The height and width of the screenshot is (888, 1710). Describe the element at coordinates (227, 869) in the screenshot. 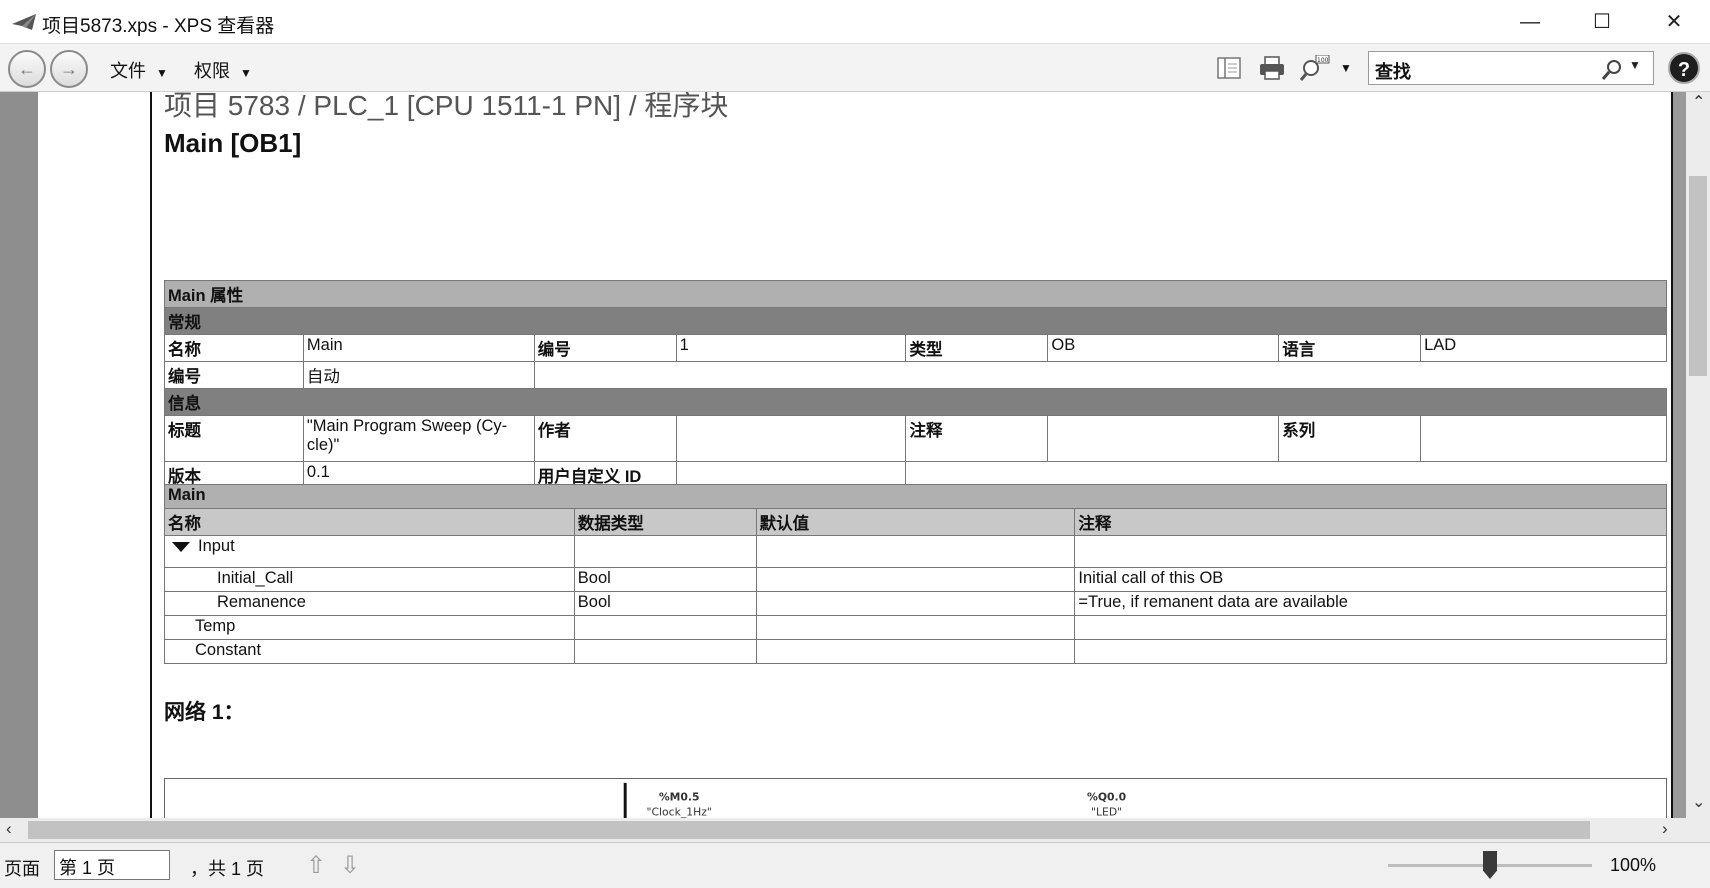

I see `page-total: ，共 1 页` at that location.